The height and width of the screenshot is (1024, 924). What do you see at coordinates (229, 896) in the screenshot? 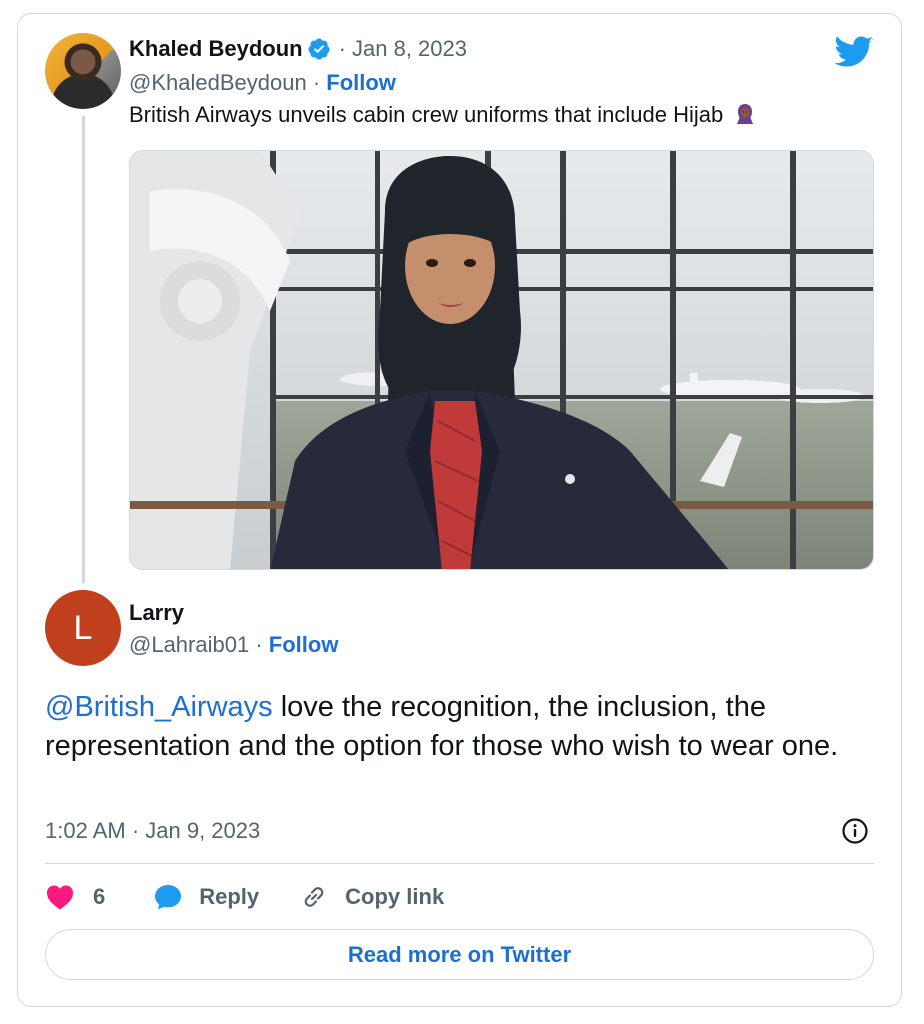
I see `reply-label: Reply` at bounding box center [229, 896].